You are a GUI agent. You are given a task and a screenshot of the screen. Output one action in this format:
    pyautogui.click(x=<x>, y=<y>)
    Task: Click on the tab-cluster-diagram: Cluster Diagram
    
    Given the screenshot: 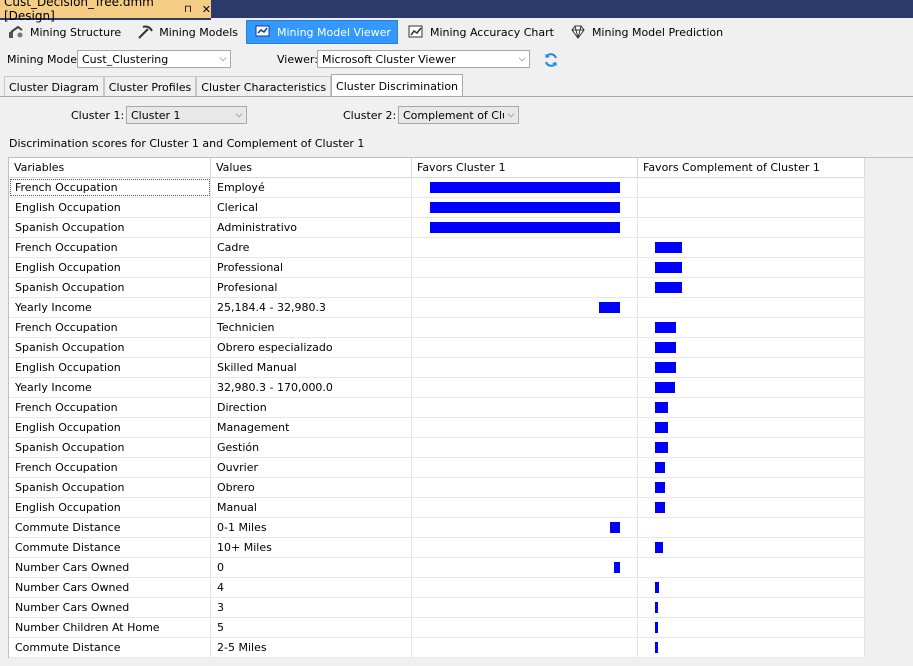 What is the action you would take?
    pyautogui.click(x=54, y=86)
    